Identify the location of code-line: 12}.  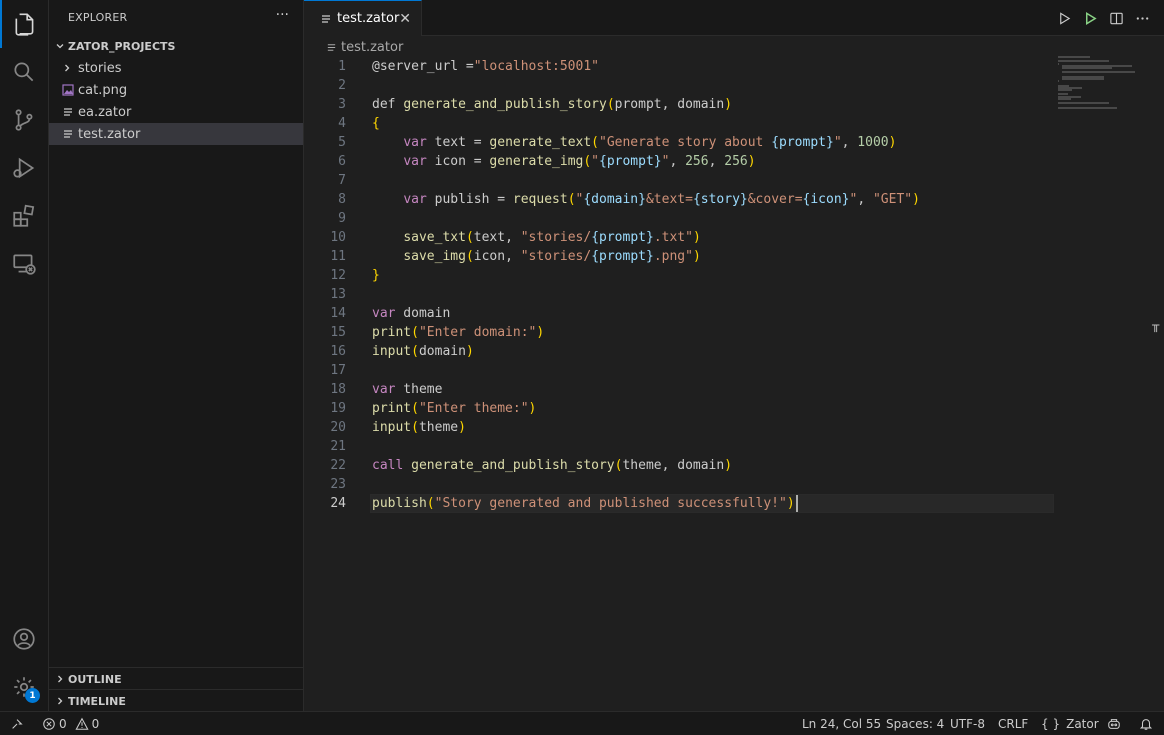
(734, 275).